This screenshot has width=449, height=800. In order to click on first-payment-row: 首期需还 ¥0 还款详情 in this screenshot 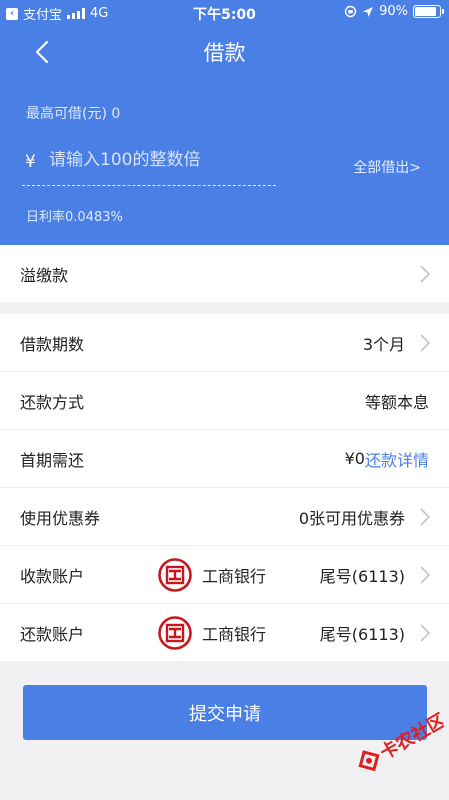, I will do `click(224, 459)`.